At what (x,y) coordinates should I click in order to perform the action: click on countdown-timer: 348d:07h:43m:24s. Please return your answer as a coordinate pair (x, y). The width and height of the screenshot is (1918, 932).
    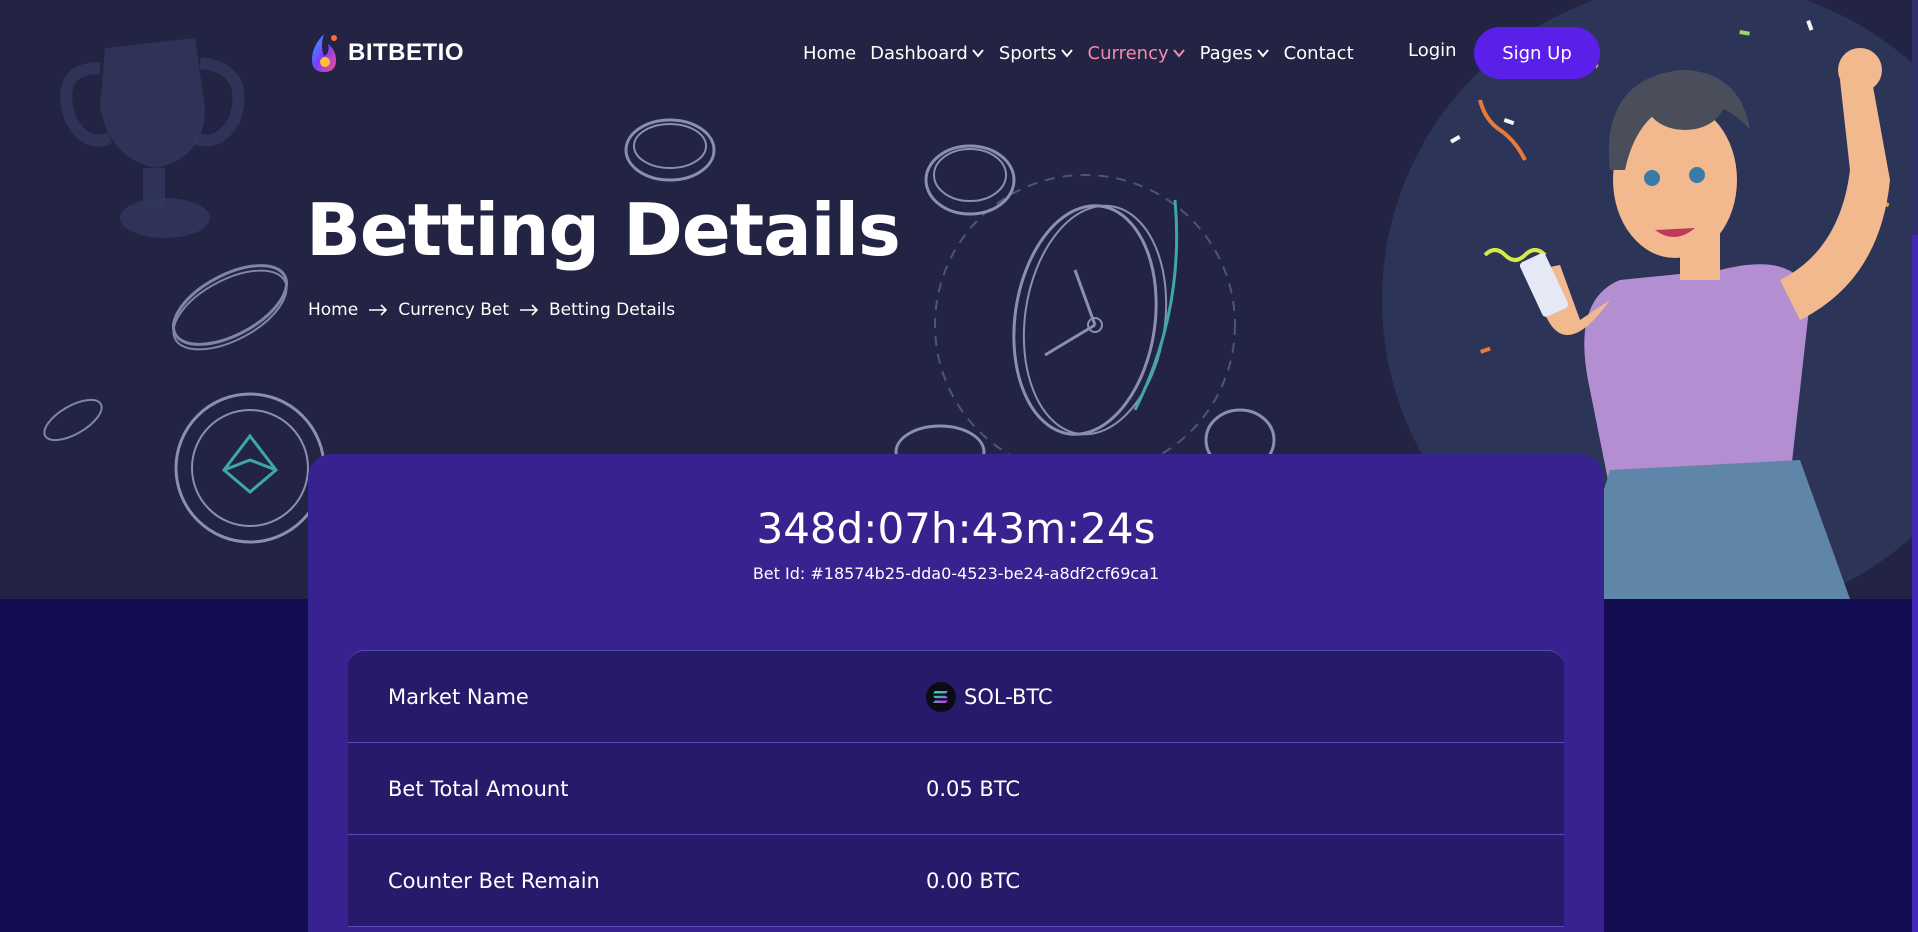
    Looking at the image, I should click on (956, 528).